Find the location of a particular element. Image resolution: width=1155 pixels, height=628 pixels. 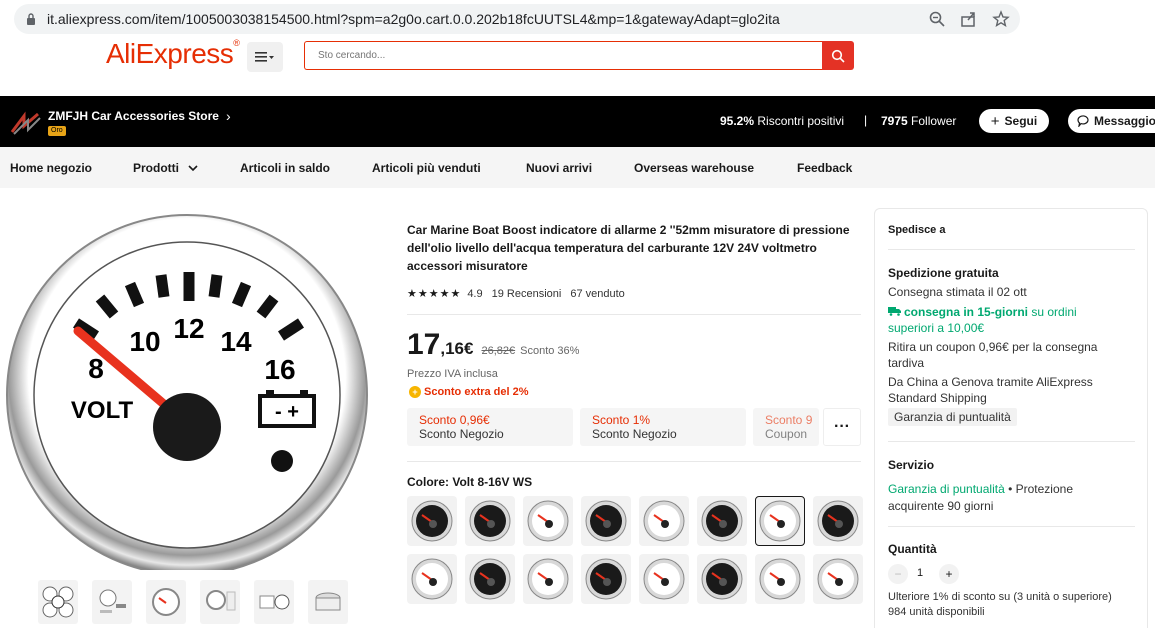

nav-sale: Articoli in saldo is located at coordinates (285, 168).